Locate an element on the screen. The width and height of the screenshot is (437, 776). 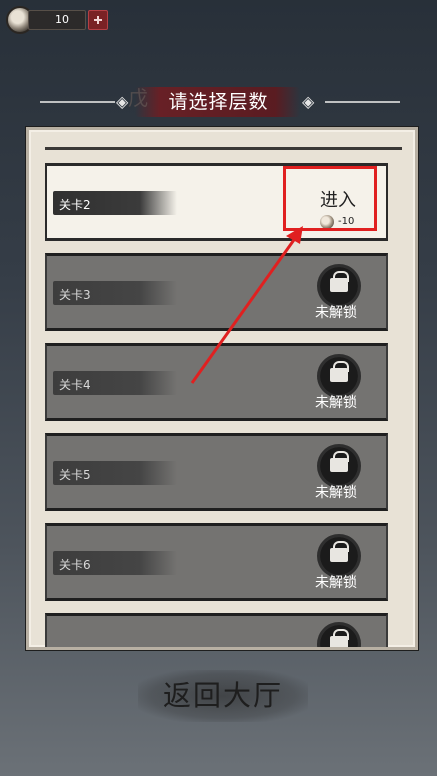
level-card-6: 关卡6 未解锁 is located at coordinates (216, 562).